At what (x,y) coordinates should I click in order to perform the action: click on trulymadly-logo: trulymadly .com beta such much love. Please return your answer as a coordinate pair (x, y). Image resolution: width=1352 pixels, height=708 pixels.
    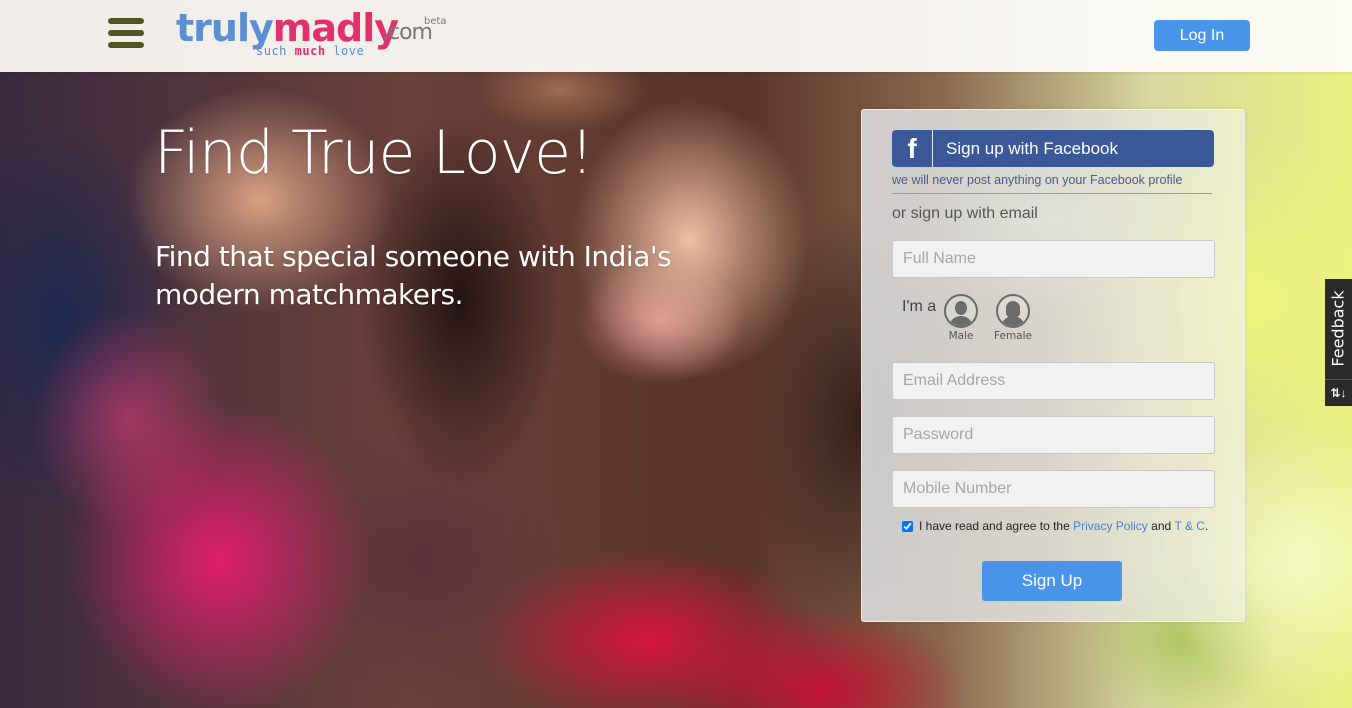
    Looking at the image, I should click on (311, 34).